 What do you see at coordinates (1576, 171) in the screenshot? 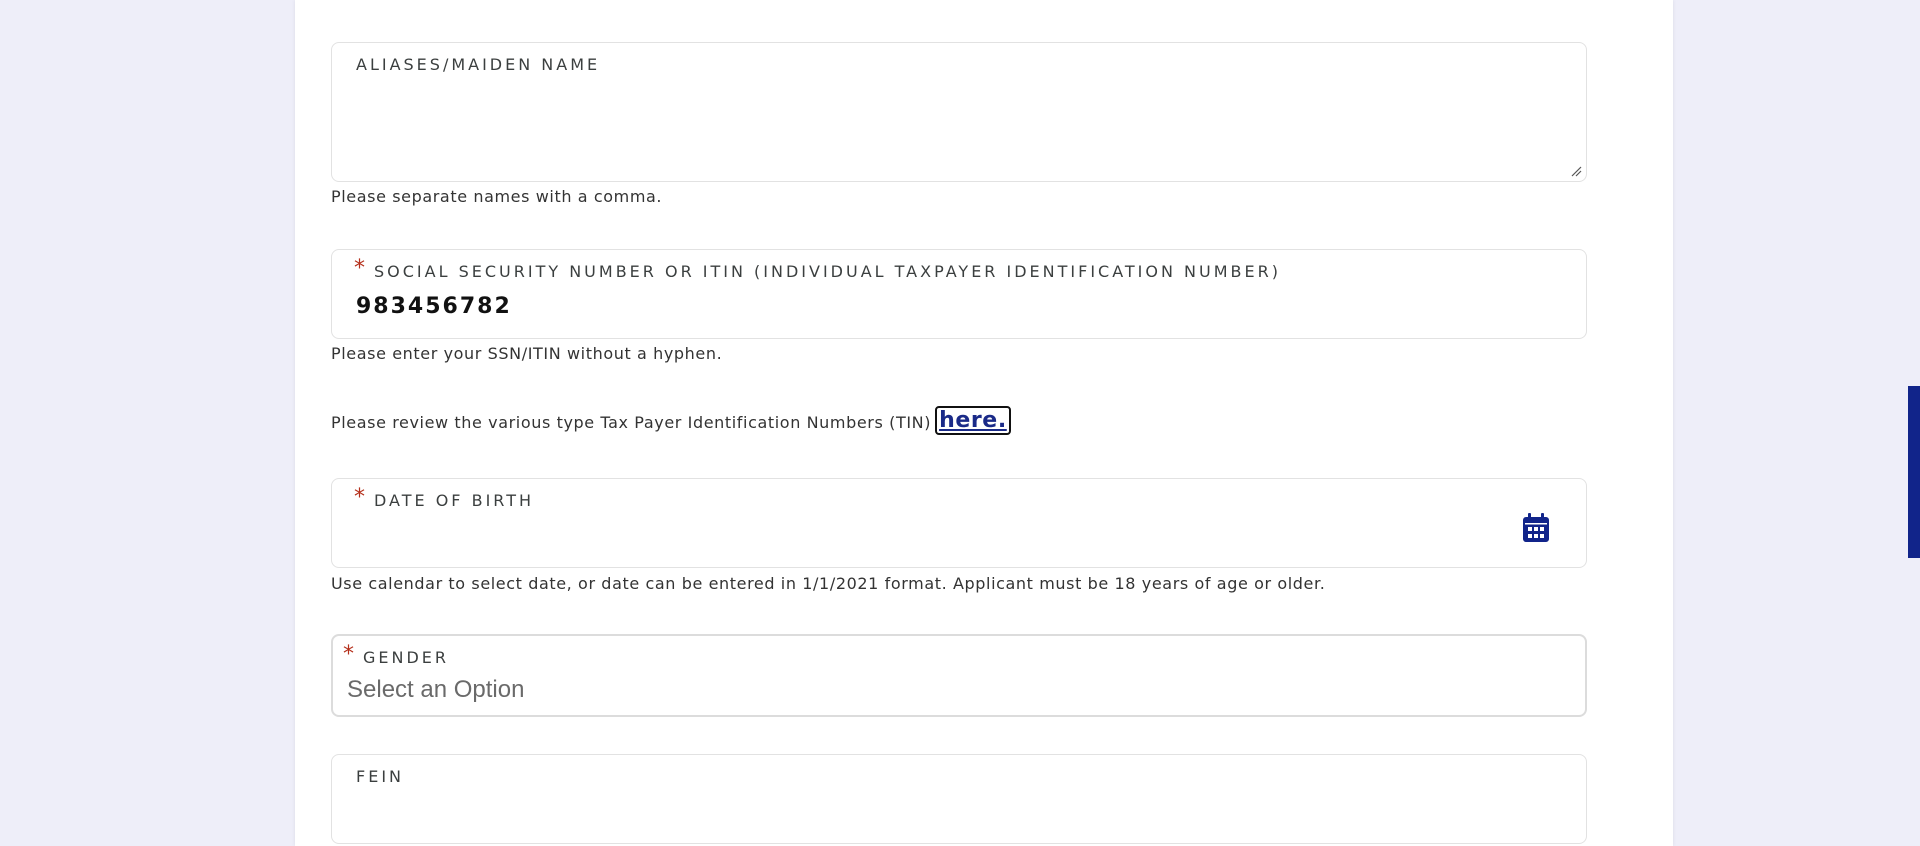
I see `resize-grip-icon` at bounding box center [1576, 171].